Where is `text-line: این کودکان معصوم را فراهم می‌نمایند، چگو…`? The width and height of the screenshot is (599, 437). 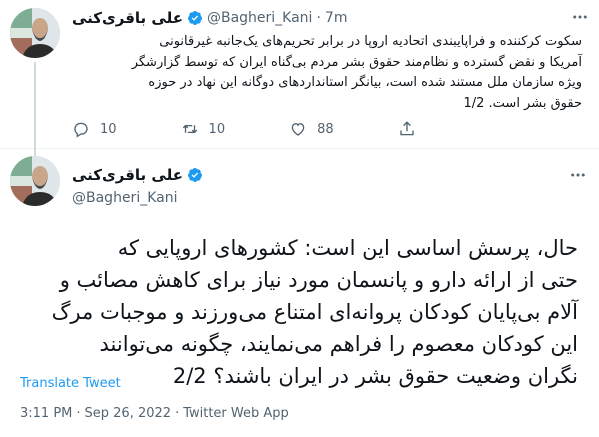 text-line: این کودکان معصوم را فراهم می‌نمایند، چگو… is located at coordinates (338, 344).